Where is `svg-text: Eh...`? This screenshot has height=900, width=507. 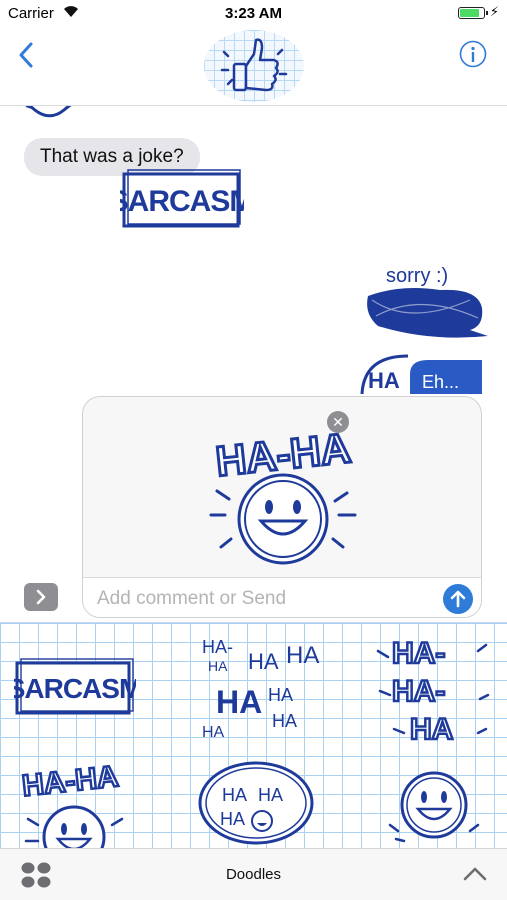 svg-text: Eh... is located at coordinates (440, 382).